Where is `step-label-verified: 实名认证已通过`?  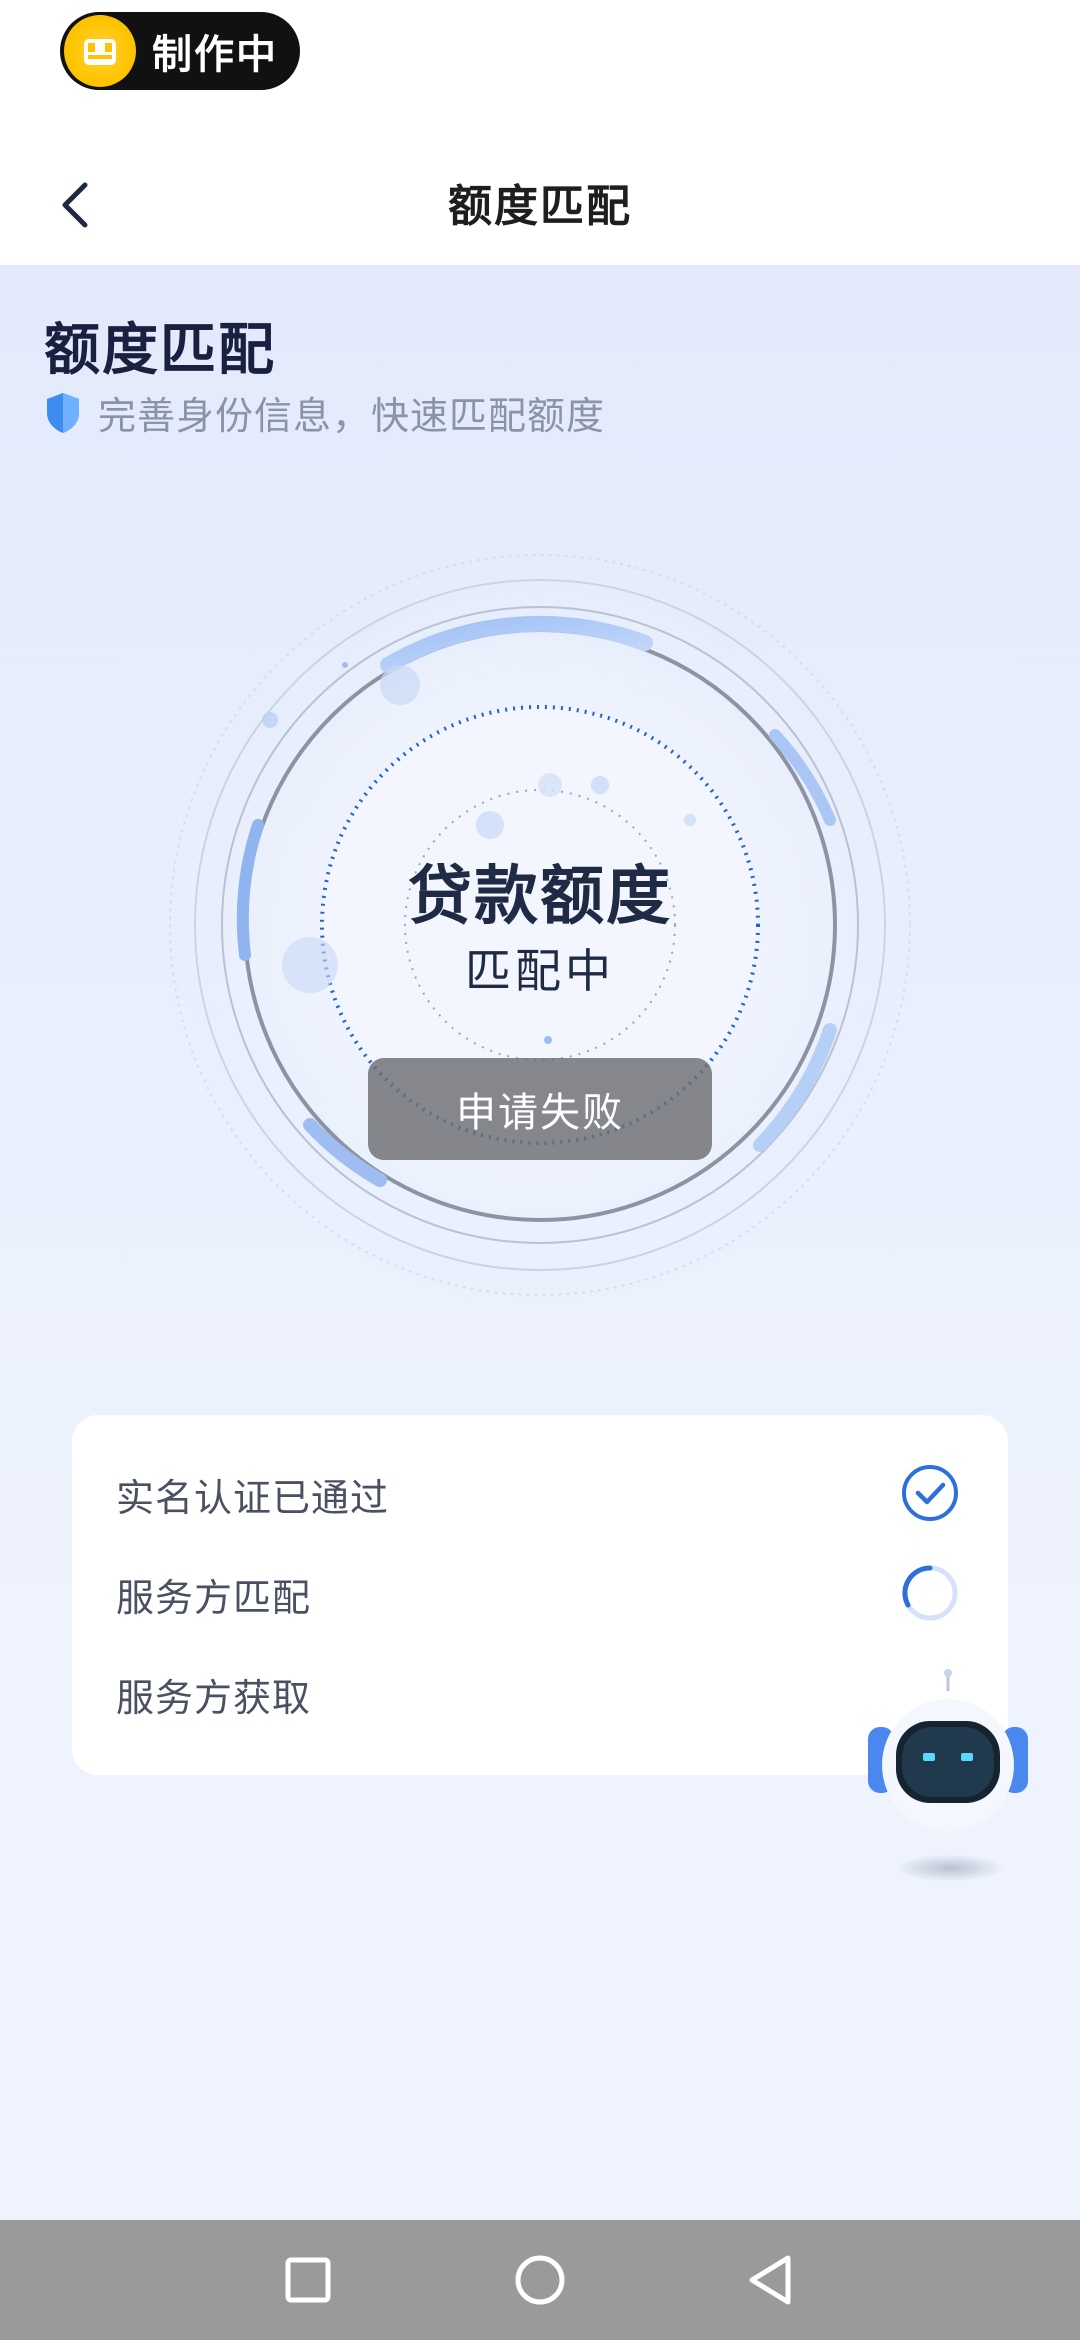 step-label-verified: 实名认证已通过 is located at coordinates (253, 1498).